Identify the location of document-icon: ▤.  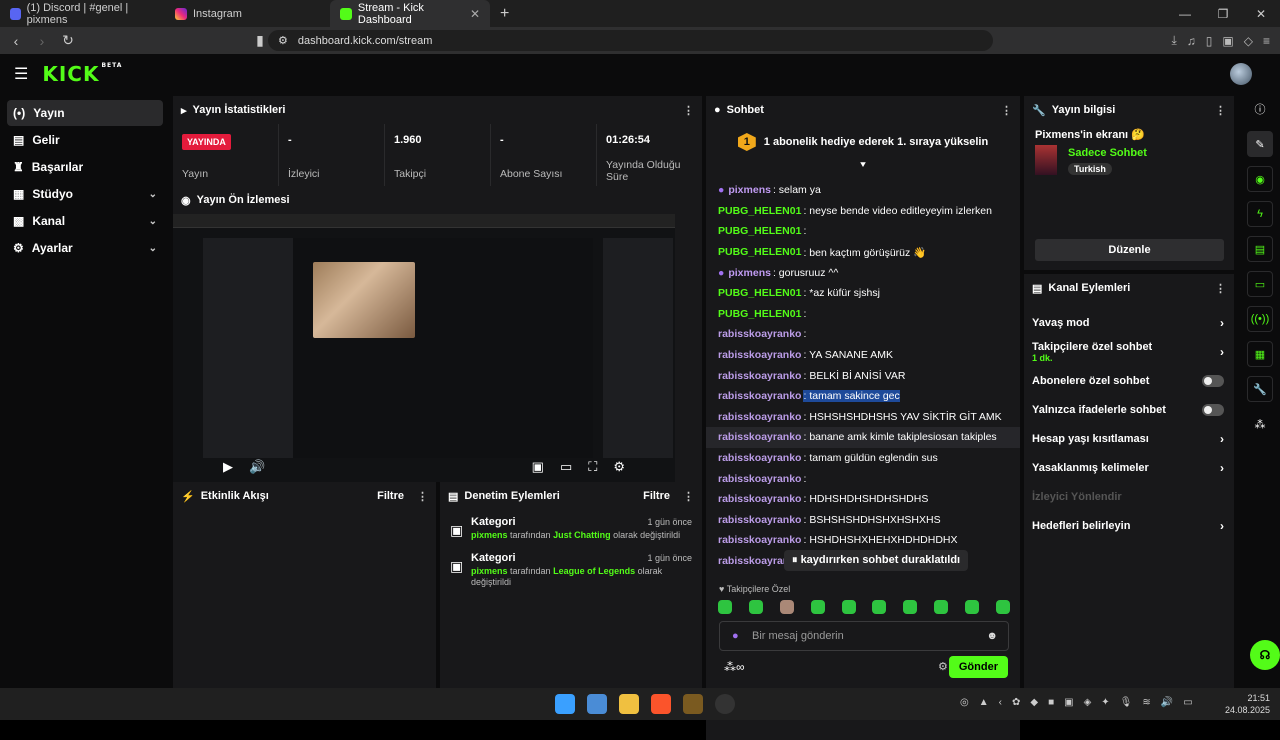
(1260, 249).